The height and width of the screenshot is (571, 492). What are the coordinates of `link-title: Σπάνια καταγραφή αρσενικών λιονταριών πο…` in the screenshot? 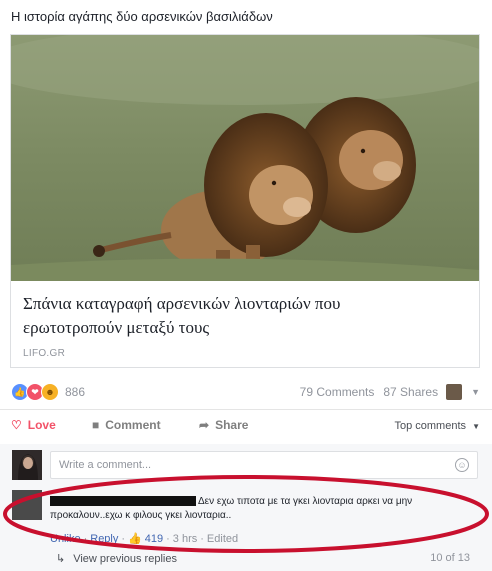 It's located at (233, 316).